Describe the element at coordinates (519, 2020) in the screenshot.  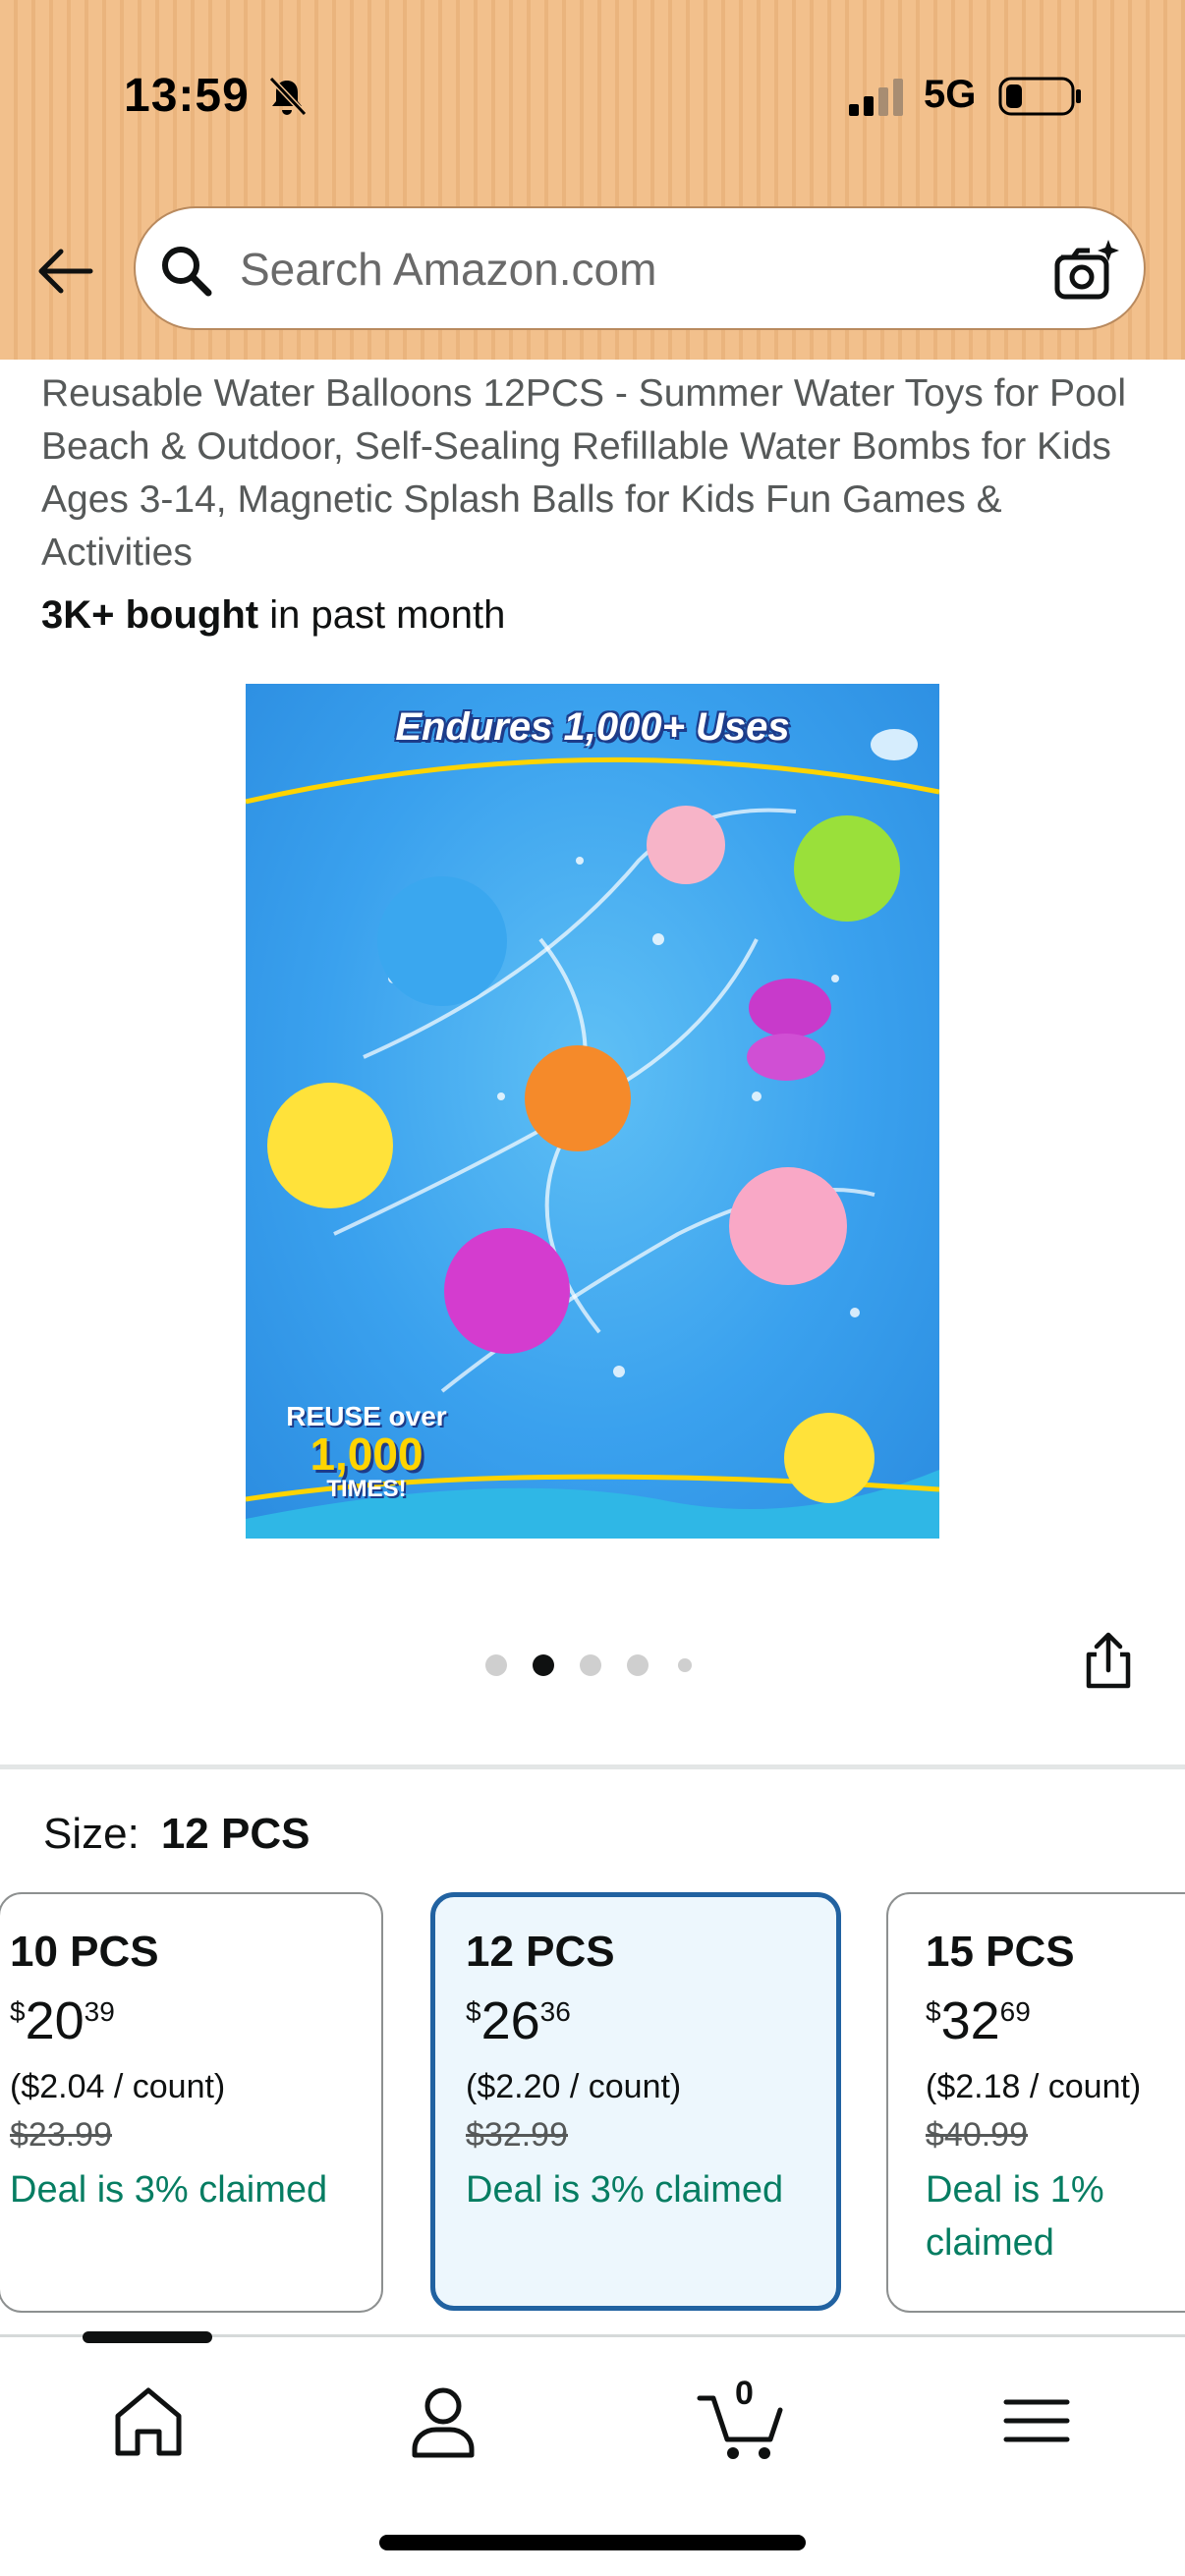
I see `size-option-price: $2636` at that location.